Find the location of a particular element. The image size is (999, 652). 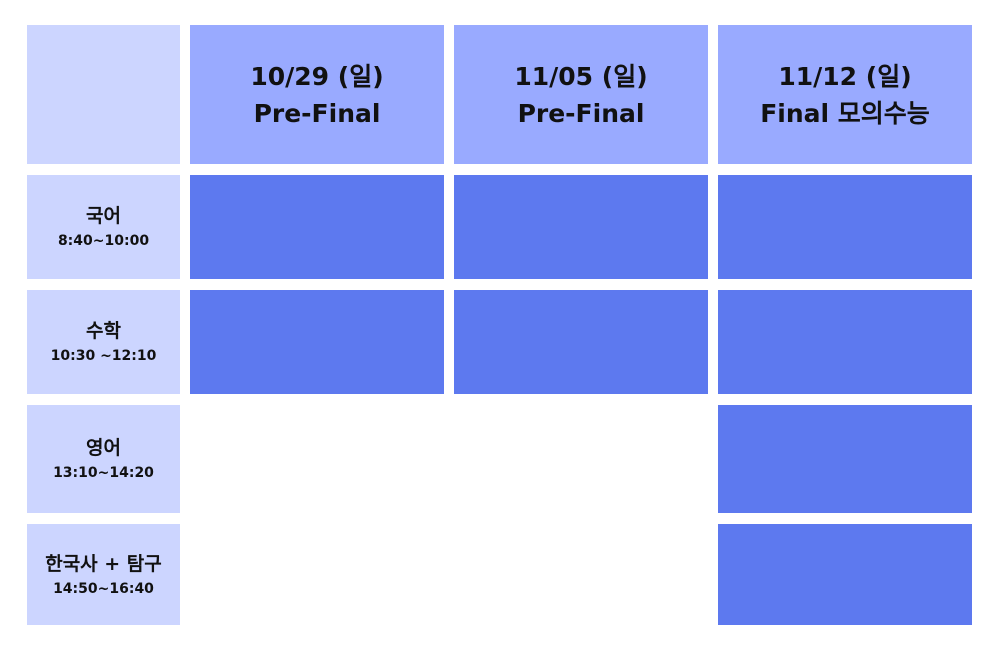

subject-time: 10:30 ~12:10 is located at coordinates (103, 356).